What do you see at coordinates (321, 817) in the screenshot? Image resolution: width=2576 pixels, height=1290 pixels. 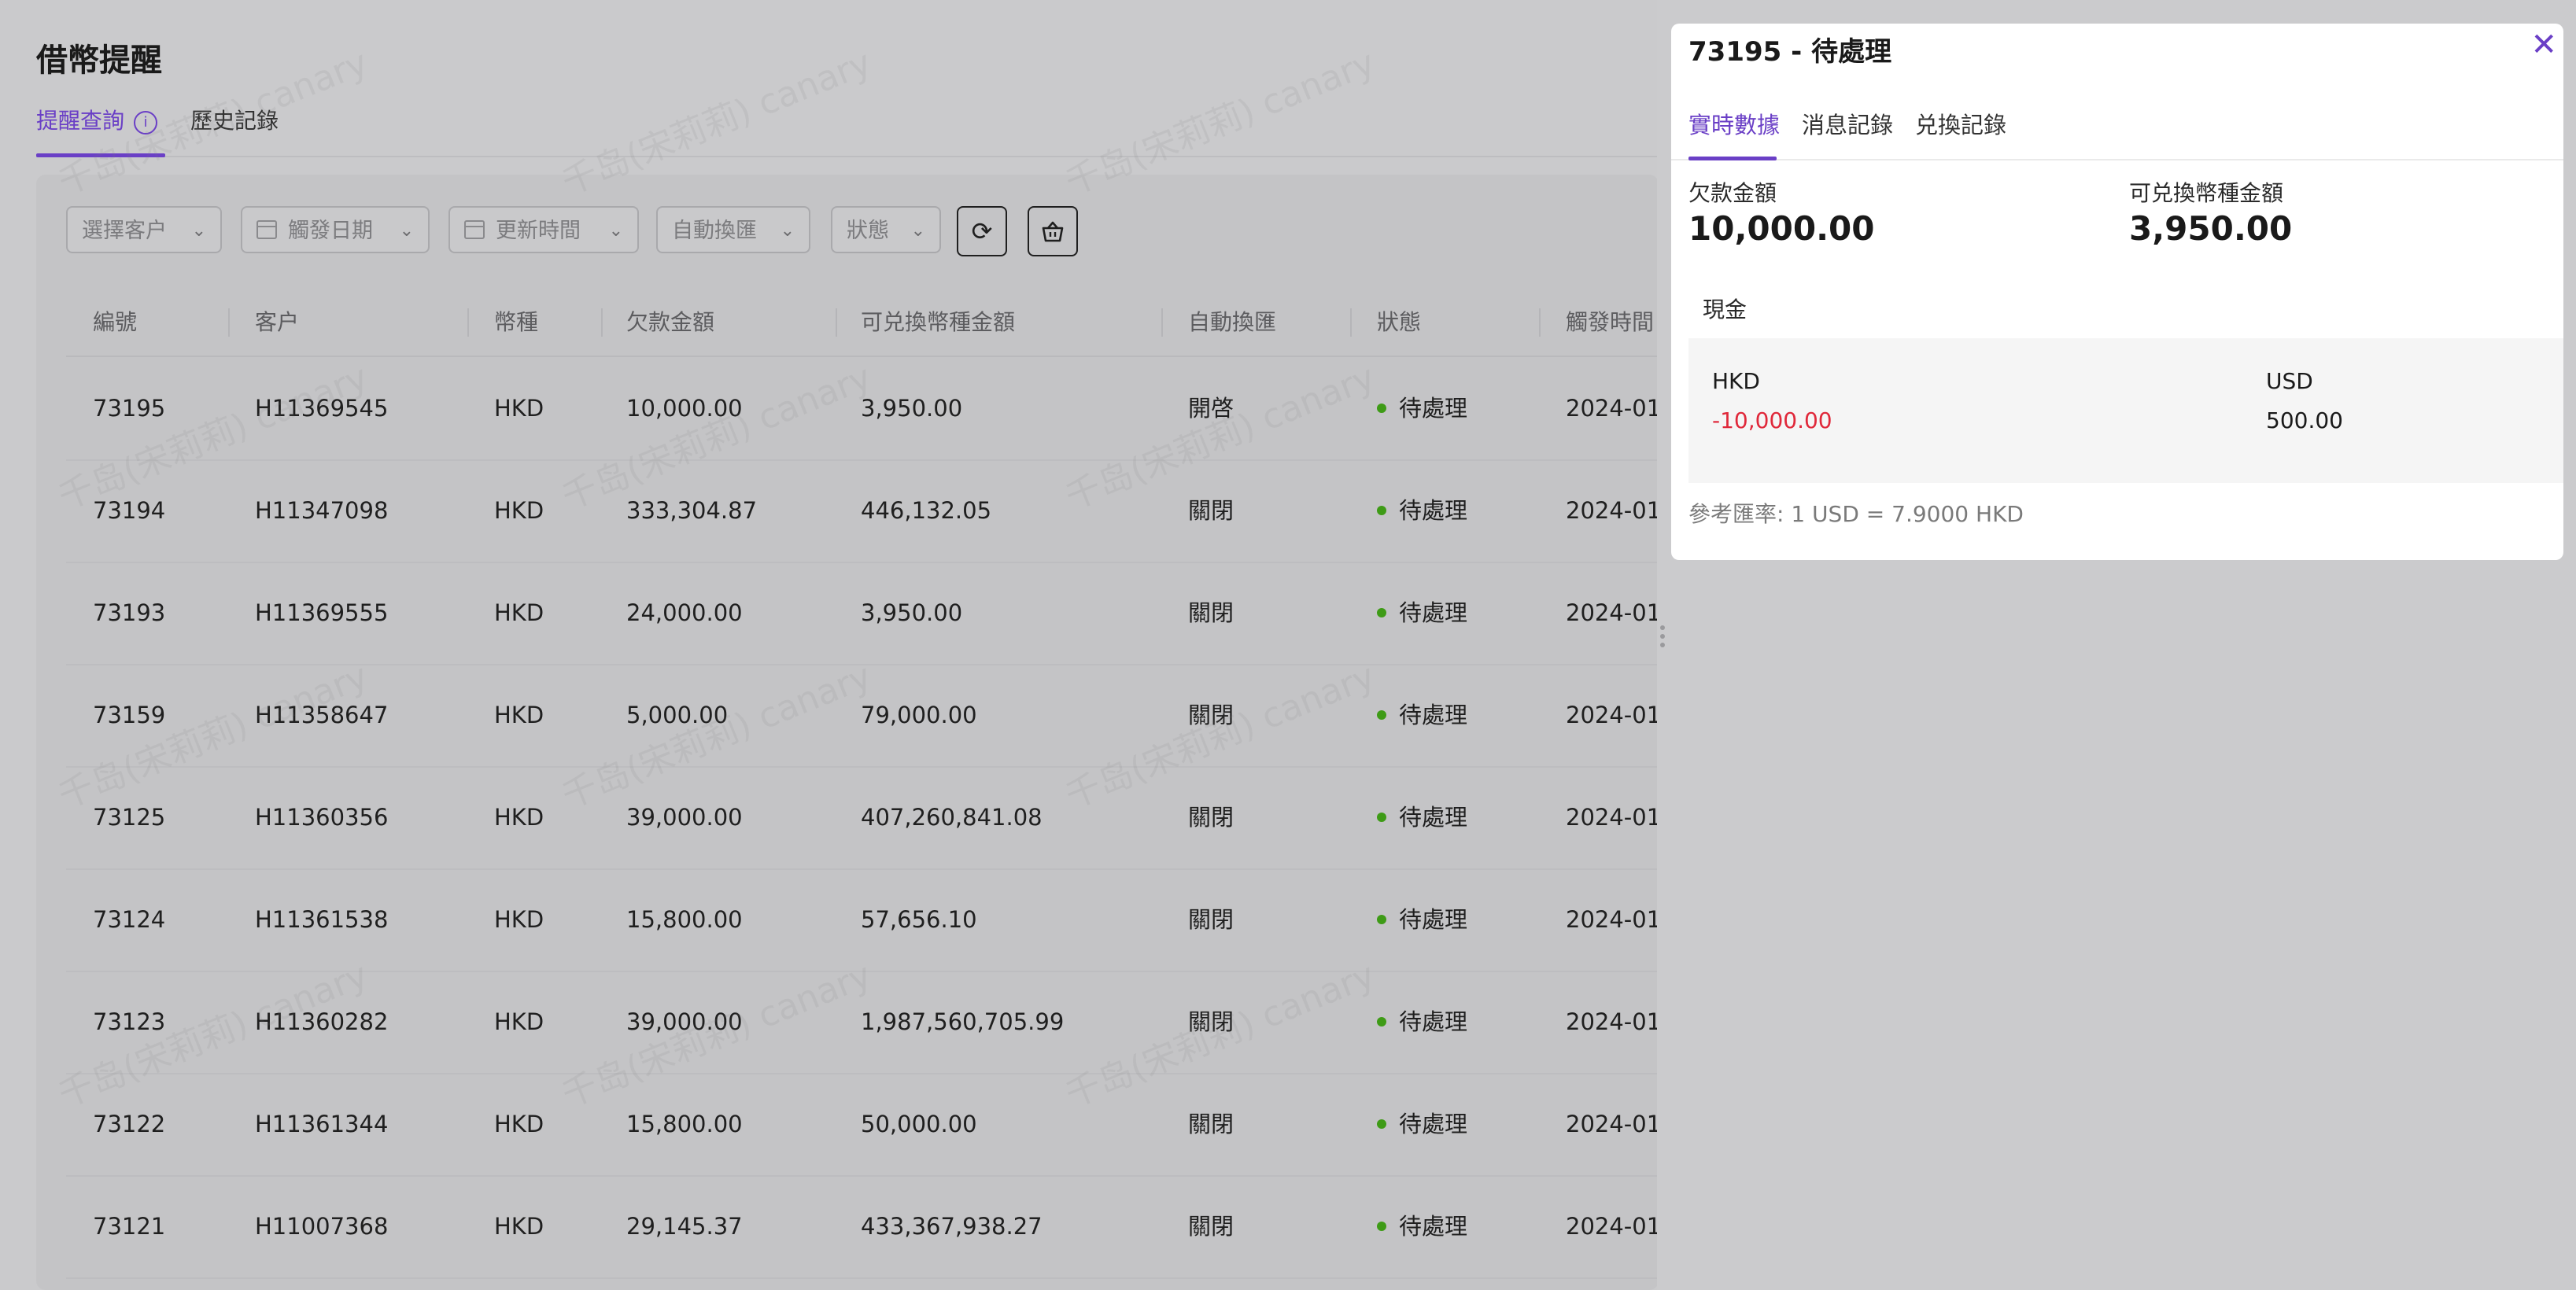 I see `cell-customer: H11360356` at bounding box center [321, 817].